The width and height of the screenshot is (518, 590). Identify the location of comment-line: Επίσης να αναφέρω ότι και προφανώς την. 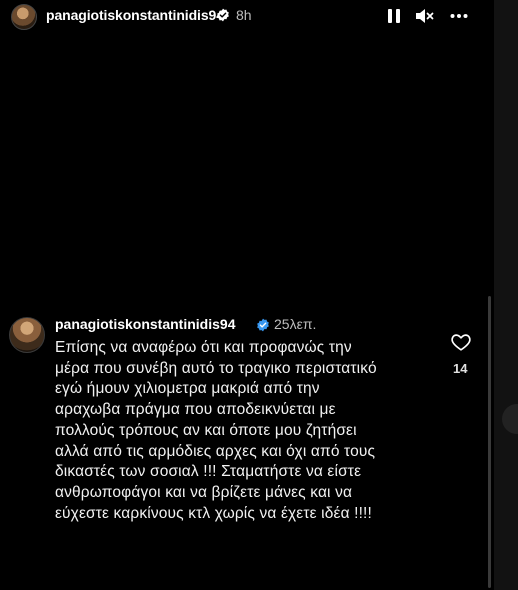
(203, 347).